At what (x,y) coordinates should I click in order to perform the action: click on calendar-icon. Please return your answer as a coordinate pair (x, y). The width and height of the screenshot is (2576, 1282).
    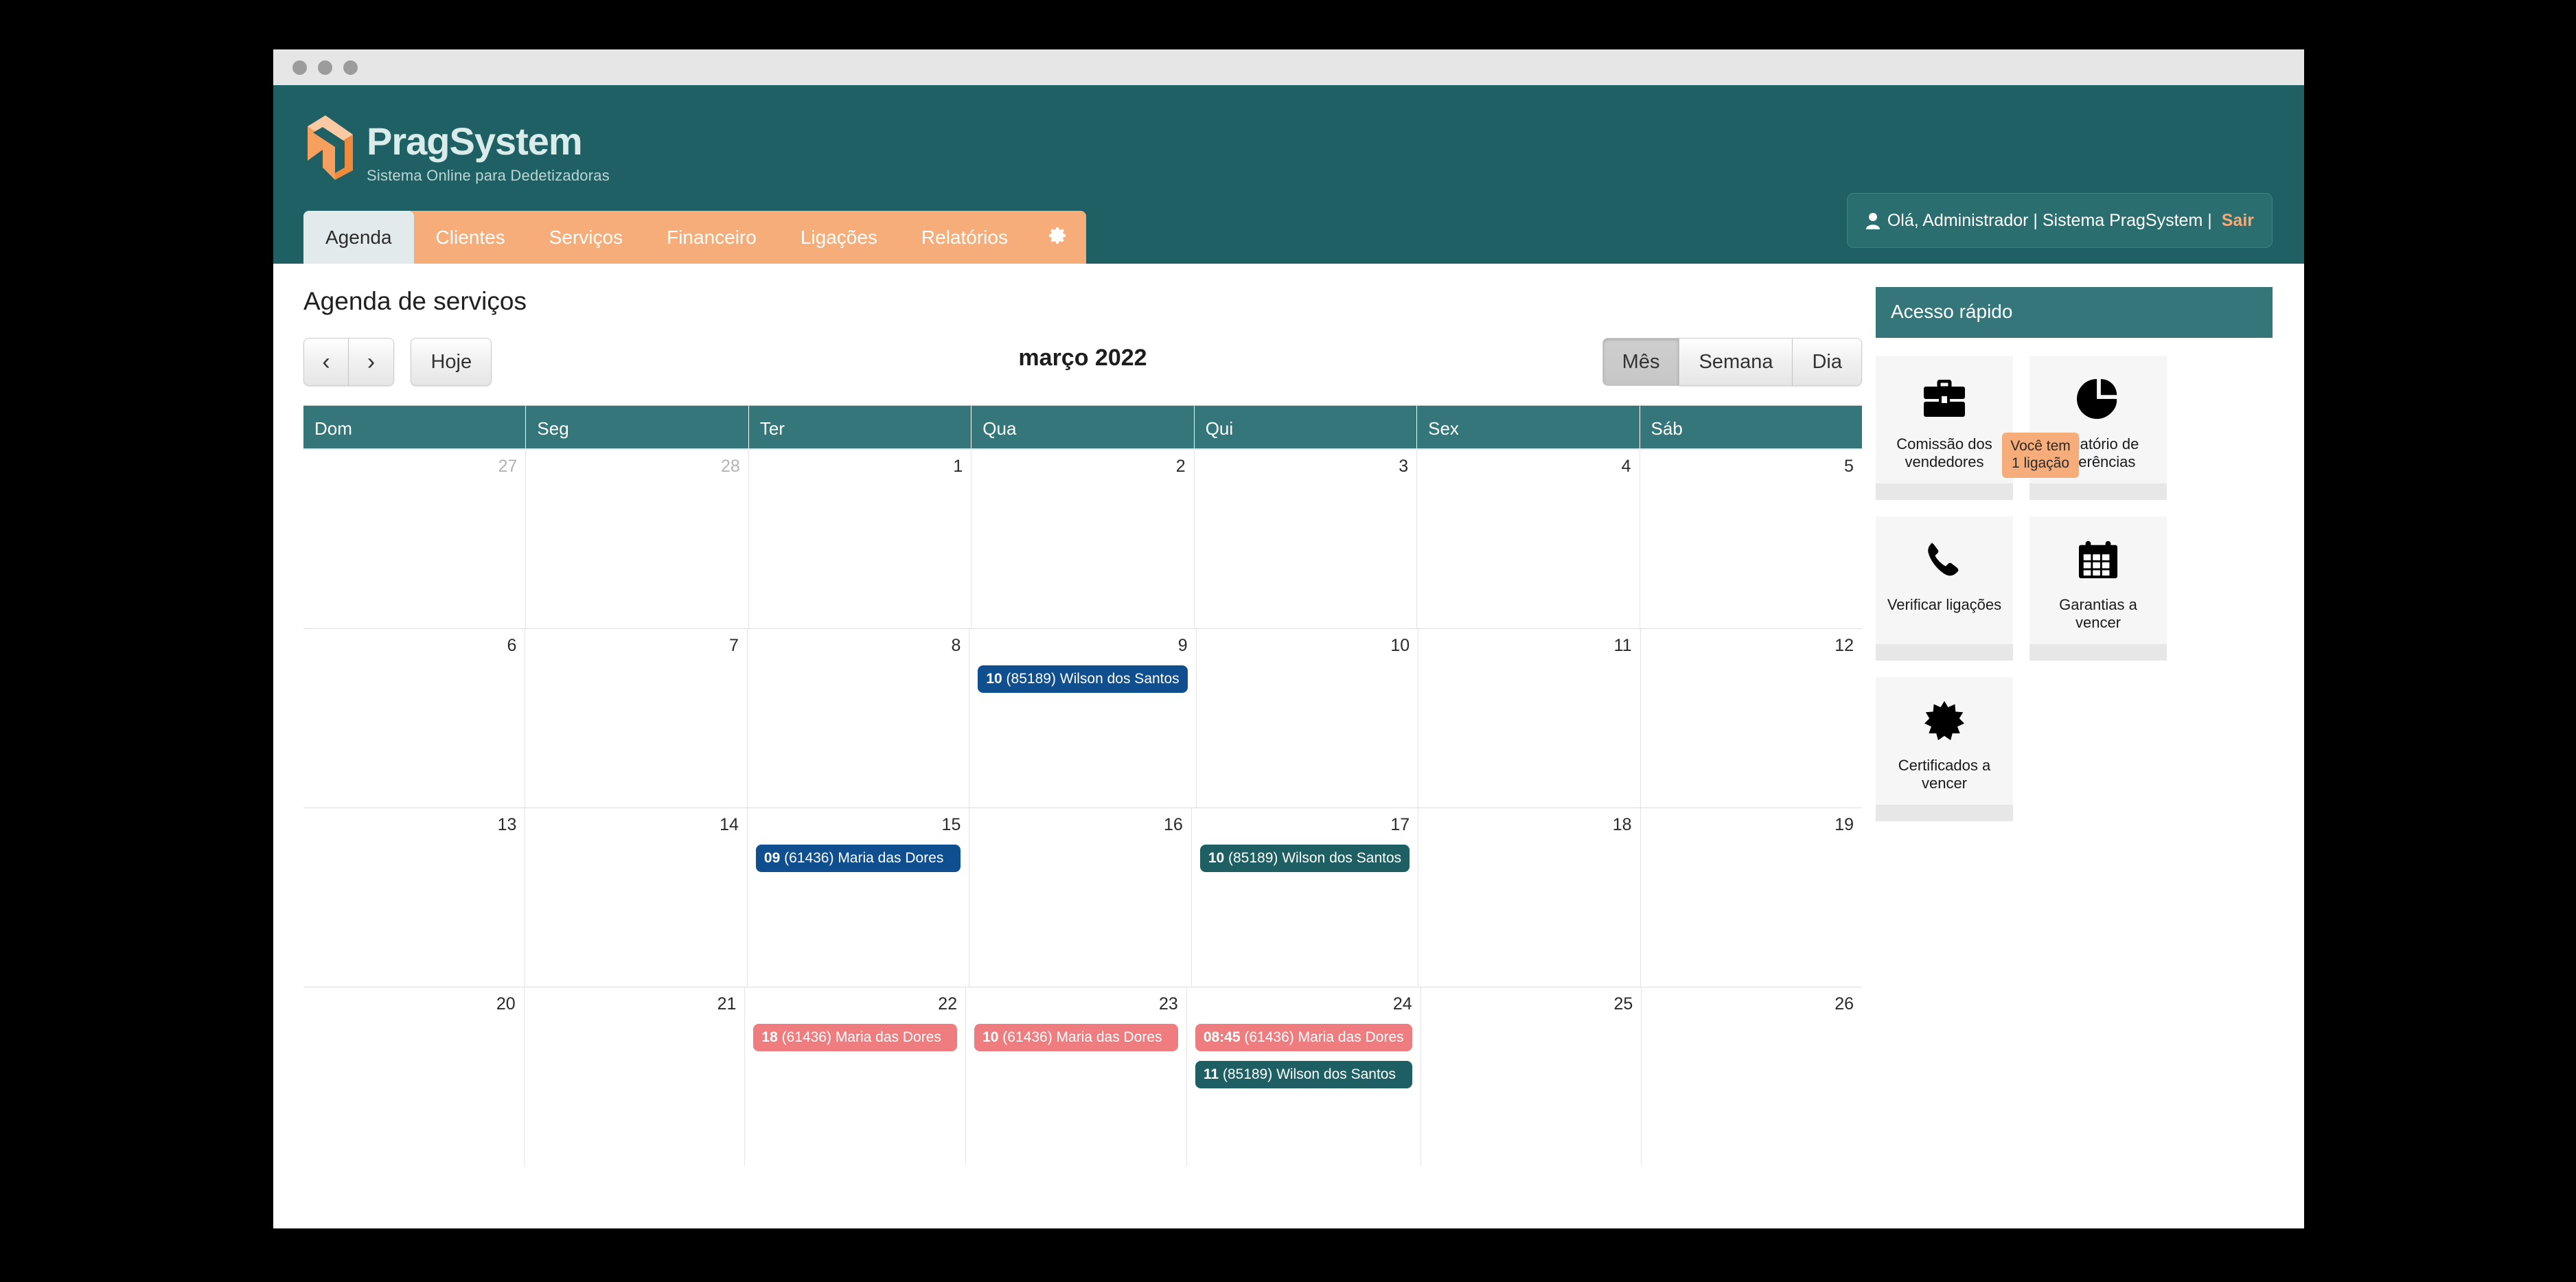
    Looking at the image, I should click on (2098, 559).